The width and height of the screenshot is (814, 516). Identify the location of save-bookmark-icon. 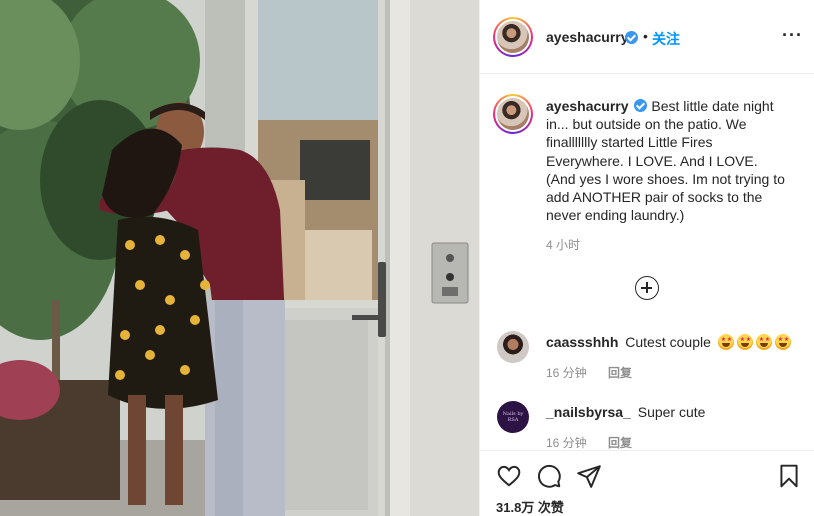
(789, 476).